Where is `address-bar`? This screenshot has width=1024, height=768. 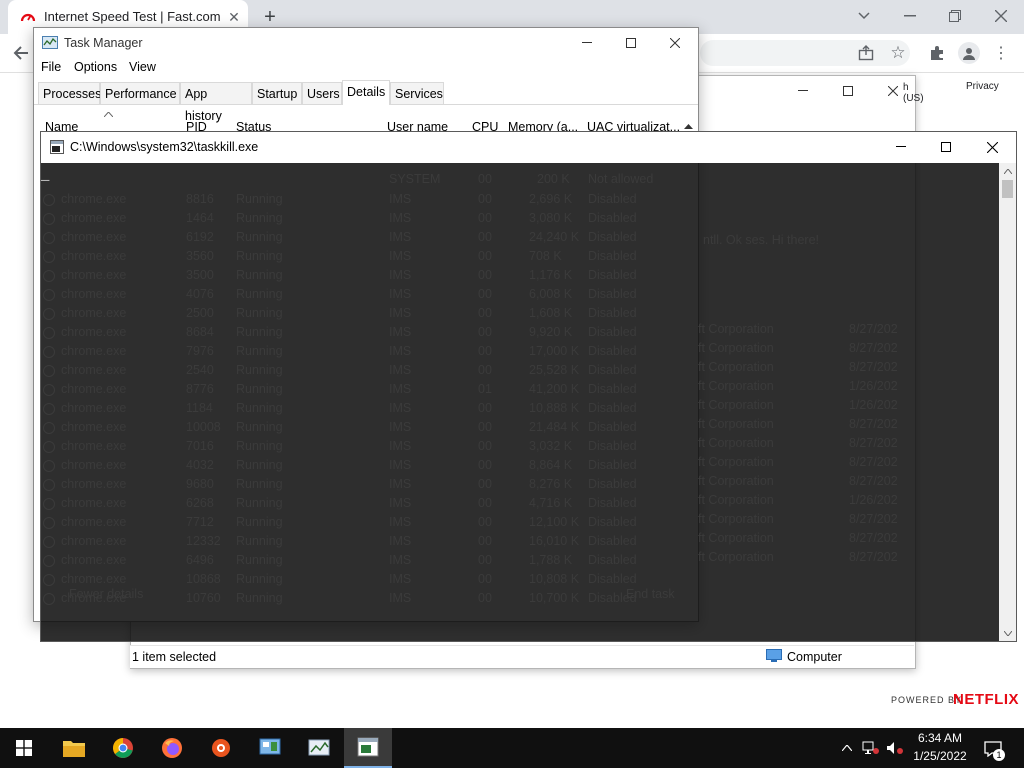 address-bar is located at coordinates (805, 53).